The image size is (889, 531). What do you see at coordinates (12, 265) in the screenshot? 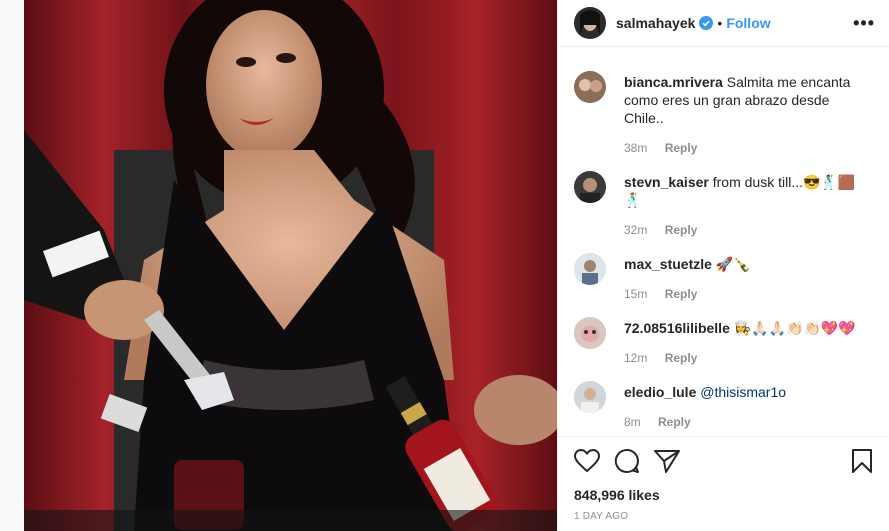
I see `page-left-margin` at bounding box center [12, 265].